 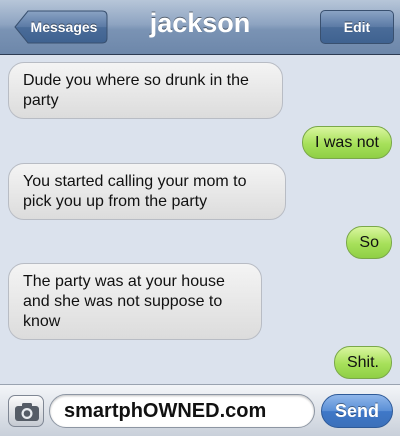 I want to click on message-line: Dude you where so drunk in the, so click(x=136, y=80).